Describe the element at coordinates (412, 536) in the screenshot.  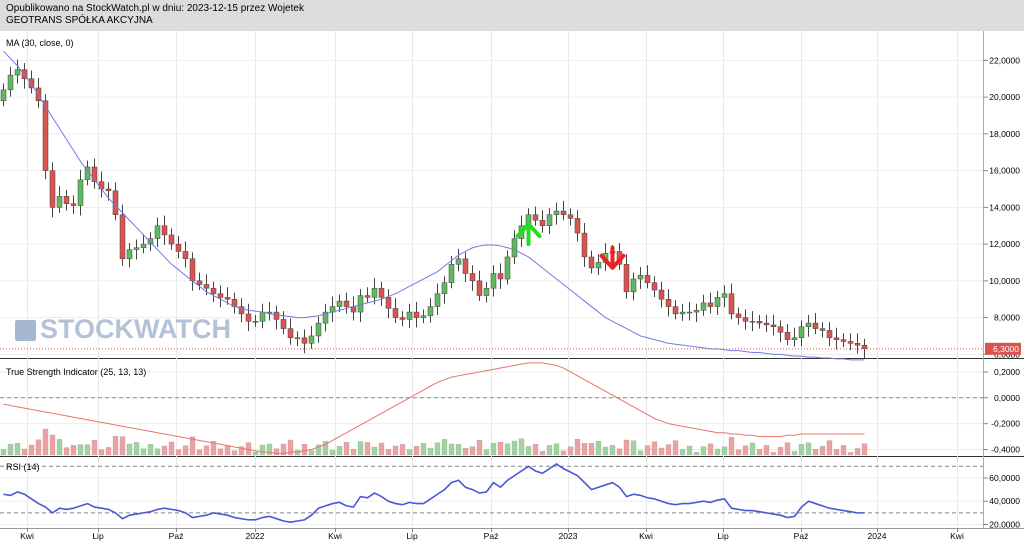
I see `x-tick-label: Lip` at that location.